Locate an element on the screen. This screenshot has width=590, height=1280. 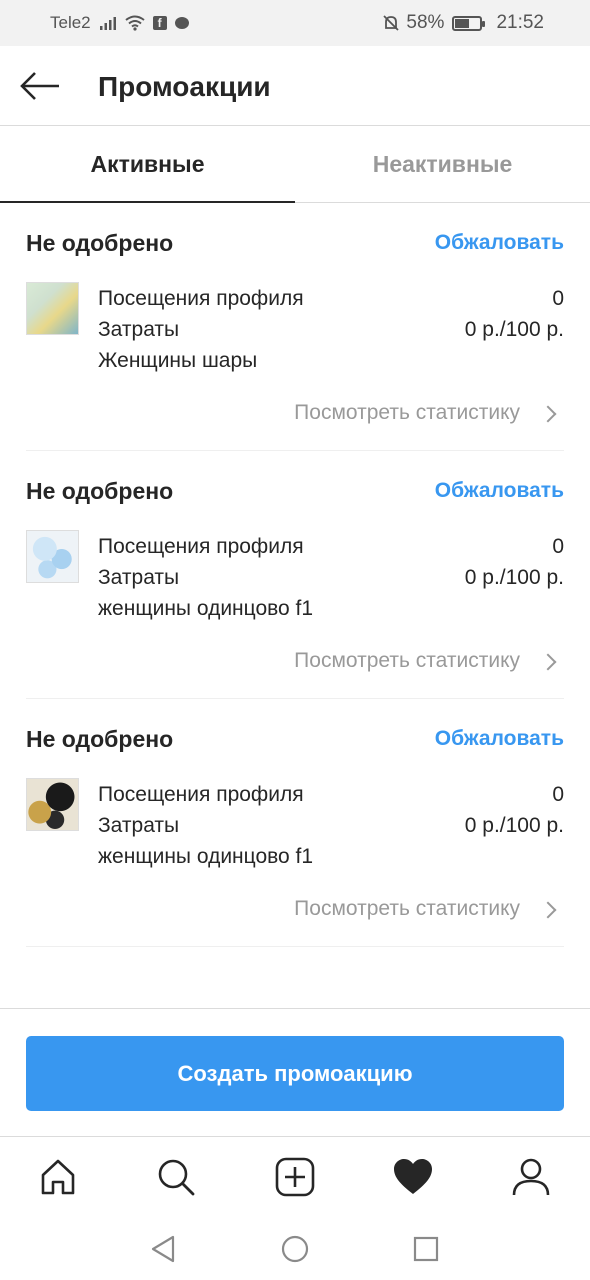
tab-bar: Активные Неактивные is located at coordinates (295, 164).